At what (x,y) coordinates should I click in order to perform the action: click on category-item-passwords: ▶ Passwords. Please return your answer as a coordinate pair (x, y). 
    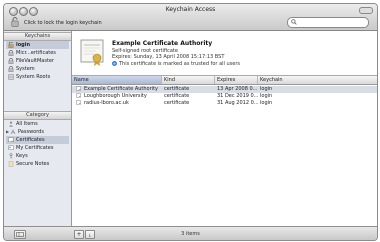
    Looking at the image, I should click on (37, 132).